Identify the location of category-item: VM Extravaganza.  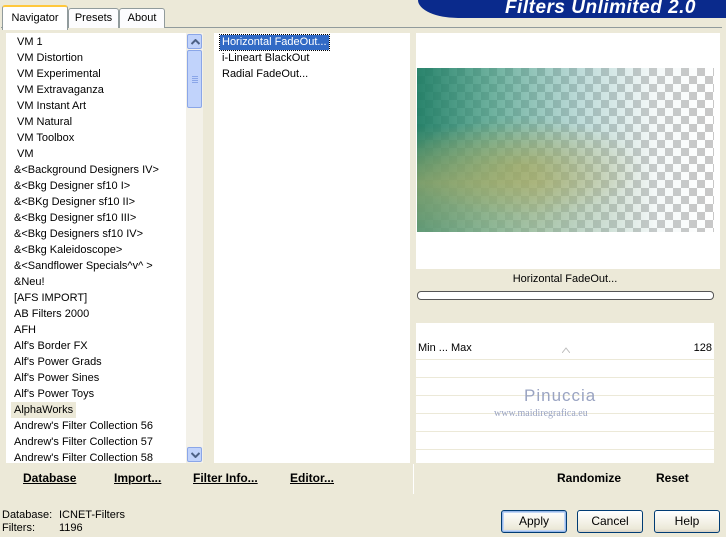
(60, 90).